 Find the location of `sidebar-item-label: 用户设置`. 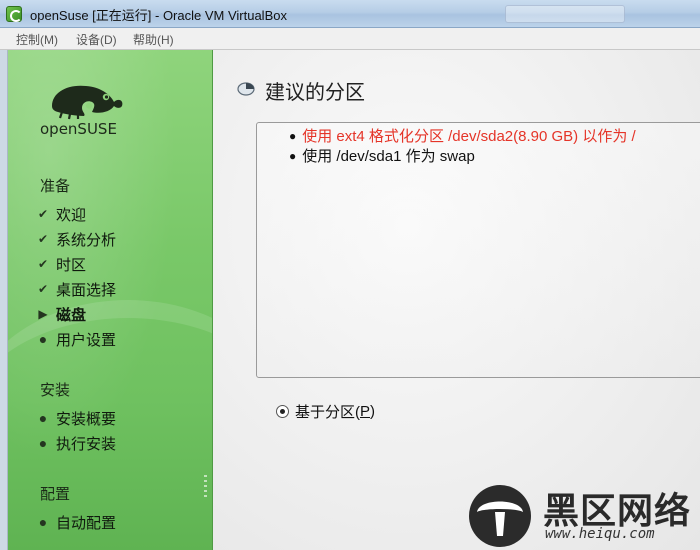

sidebar-item-label: 用户设置 is located at coordinates (86, 340).